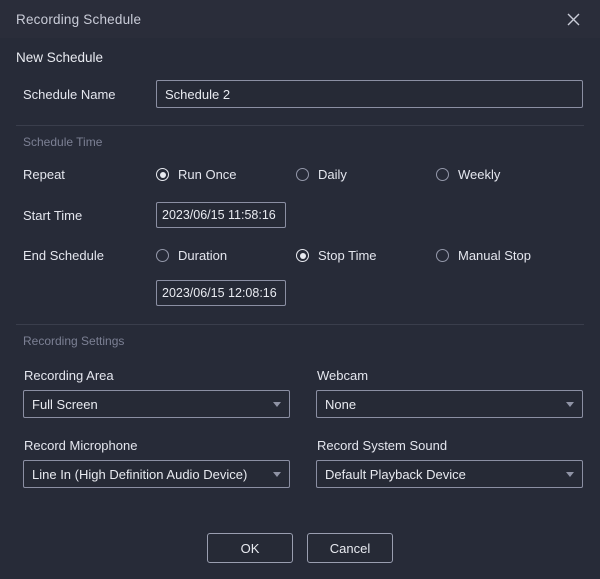 Image resolution: width=600 pixels, height=579 pixels. What do you see at coordinates (203, 255) in the screenshot?
I see `end-schedule-option-duration-label: Duration` at bounding box center [203, 255].